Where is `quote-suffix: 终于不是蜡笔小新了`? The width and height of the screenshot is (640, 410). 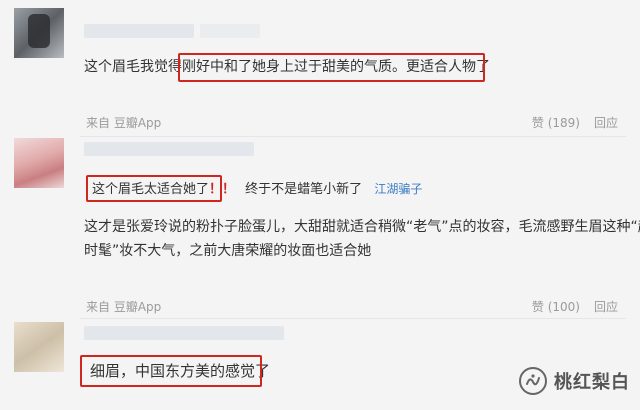
quote-suffix: 终于不是蜡笔小新了 is located at coordinates (304, 189).